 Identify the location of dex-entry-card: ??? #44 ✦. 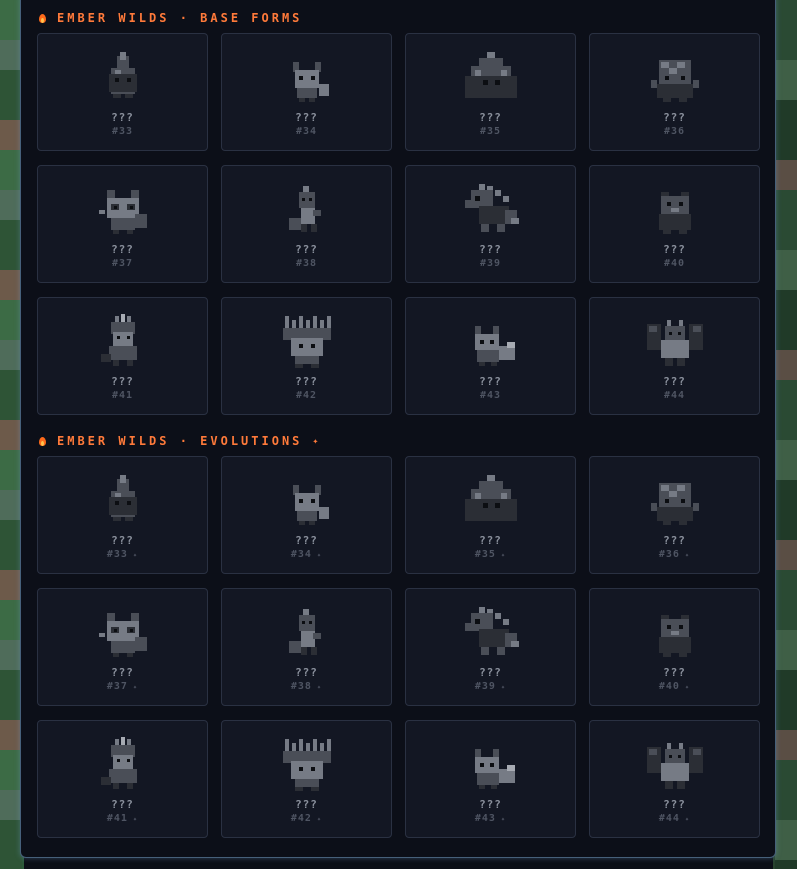
(674, 779).